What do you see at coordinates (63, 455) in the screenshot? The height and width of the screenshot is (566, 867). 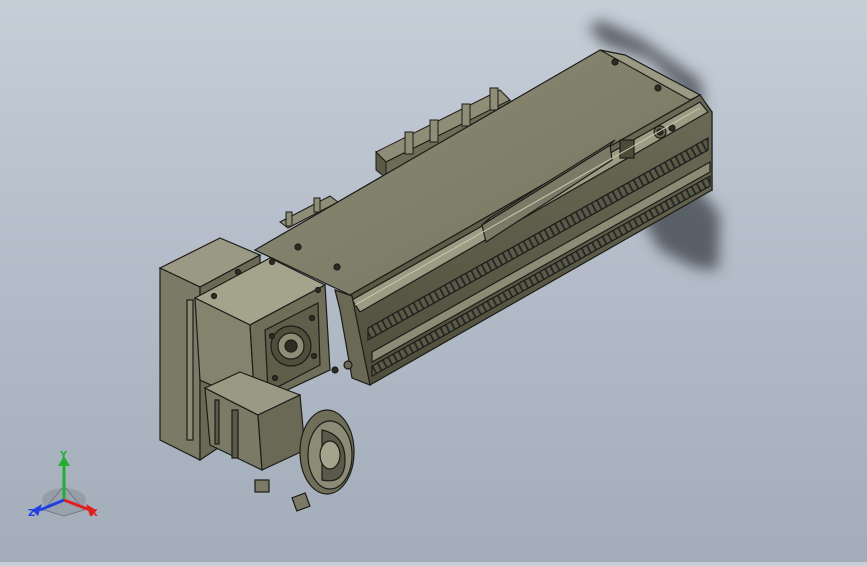 I see `y-axis-label: Y` at bounding box center [63, 455].